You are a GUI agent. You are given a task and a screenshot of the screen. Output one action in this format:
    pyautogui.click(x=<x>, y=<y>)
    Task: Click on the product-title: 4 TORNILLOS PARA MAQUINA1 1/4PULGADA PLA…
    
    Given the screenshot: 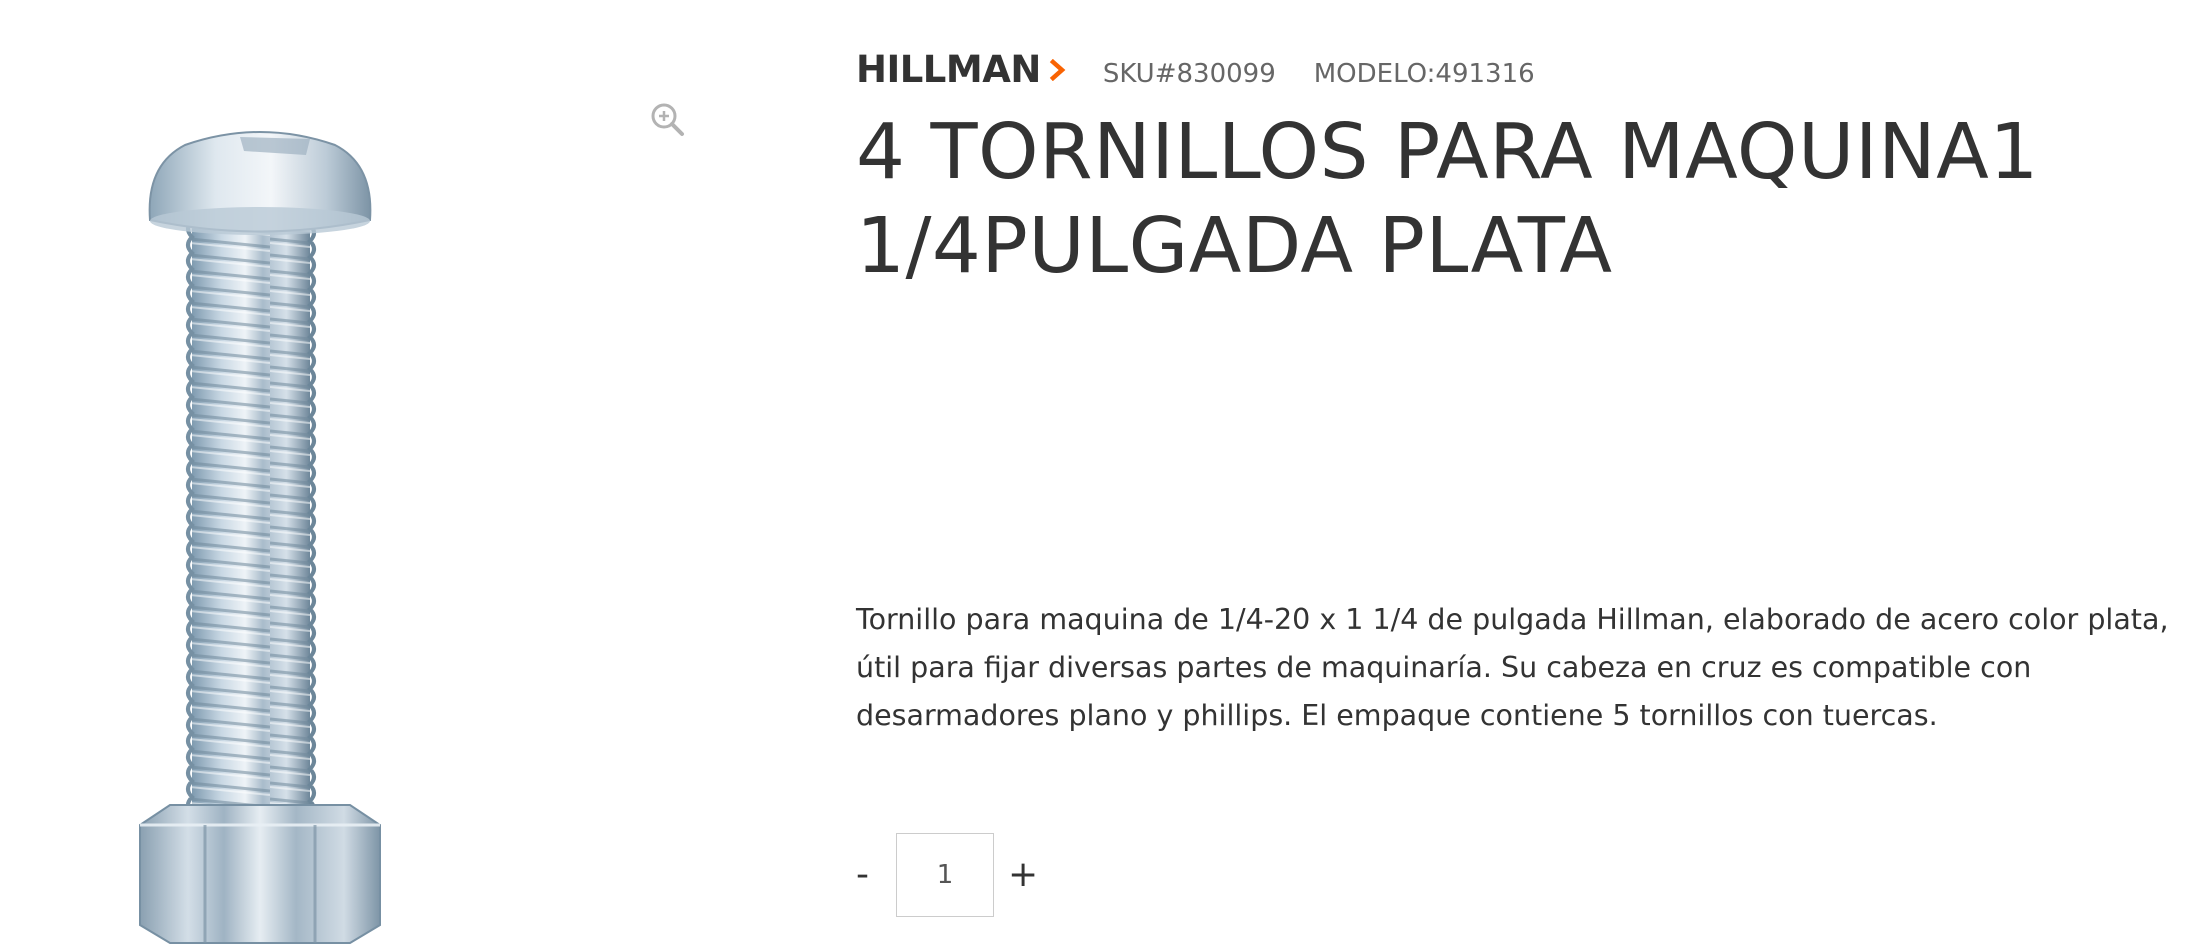 What is the action you would take?
    pyautogui.click(x=1447, y=199)
    